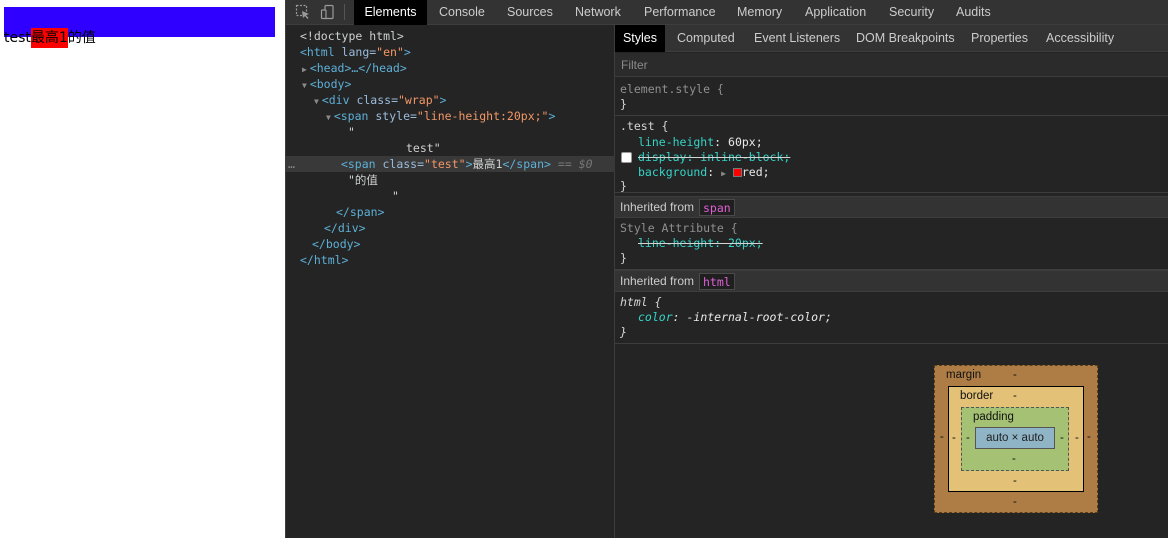  What do you see at coordinates (623, 332) in the screenshot?
I see `html-close: }` at bounding box center [623, 332].